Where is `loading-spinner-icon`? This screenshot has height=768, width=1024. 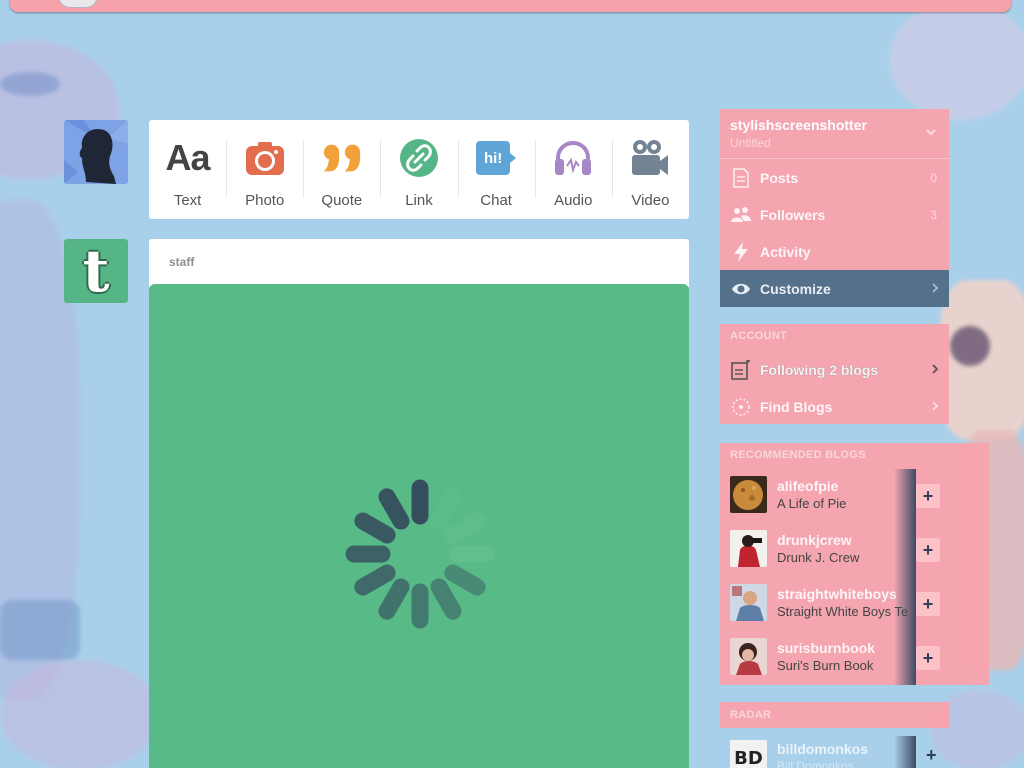 loading-spinner-icon is located at coordinates (420, 554).